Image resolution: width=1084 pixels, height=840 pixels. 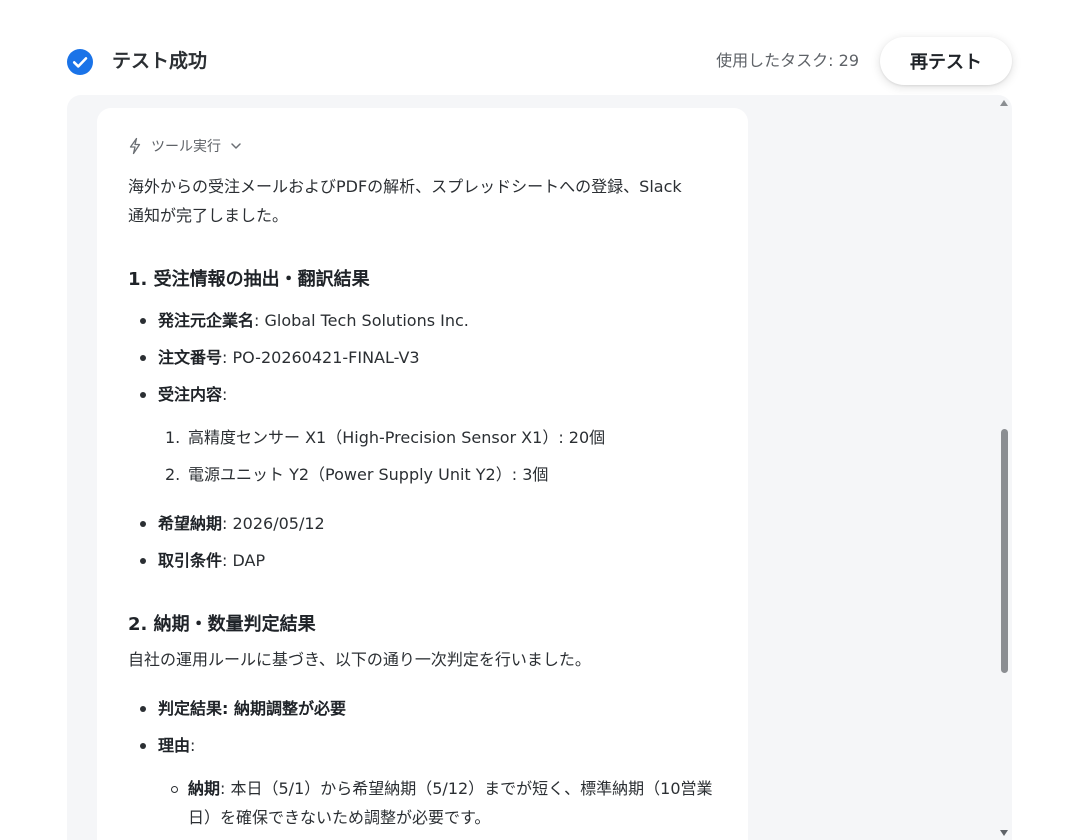 I want to click on item-key: 注文番号, so click(x=190, y=357).